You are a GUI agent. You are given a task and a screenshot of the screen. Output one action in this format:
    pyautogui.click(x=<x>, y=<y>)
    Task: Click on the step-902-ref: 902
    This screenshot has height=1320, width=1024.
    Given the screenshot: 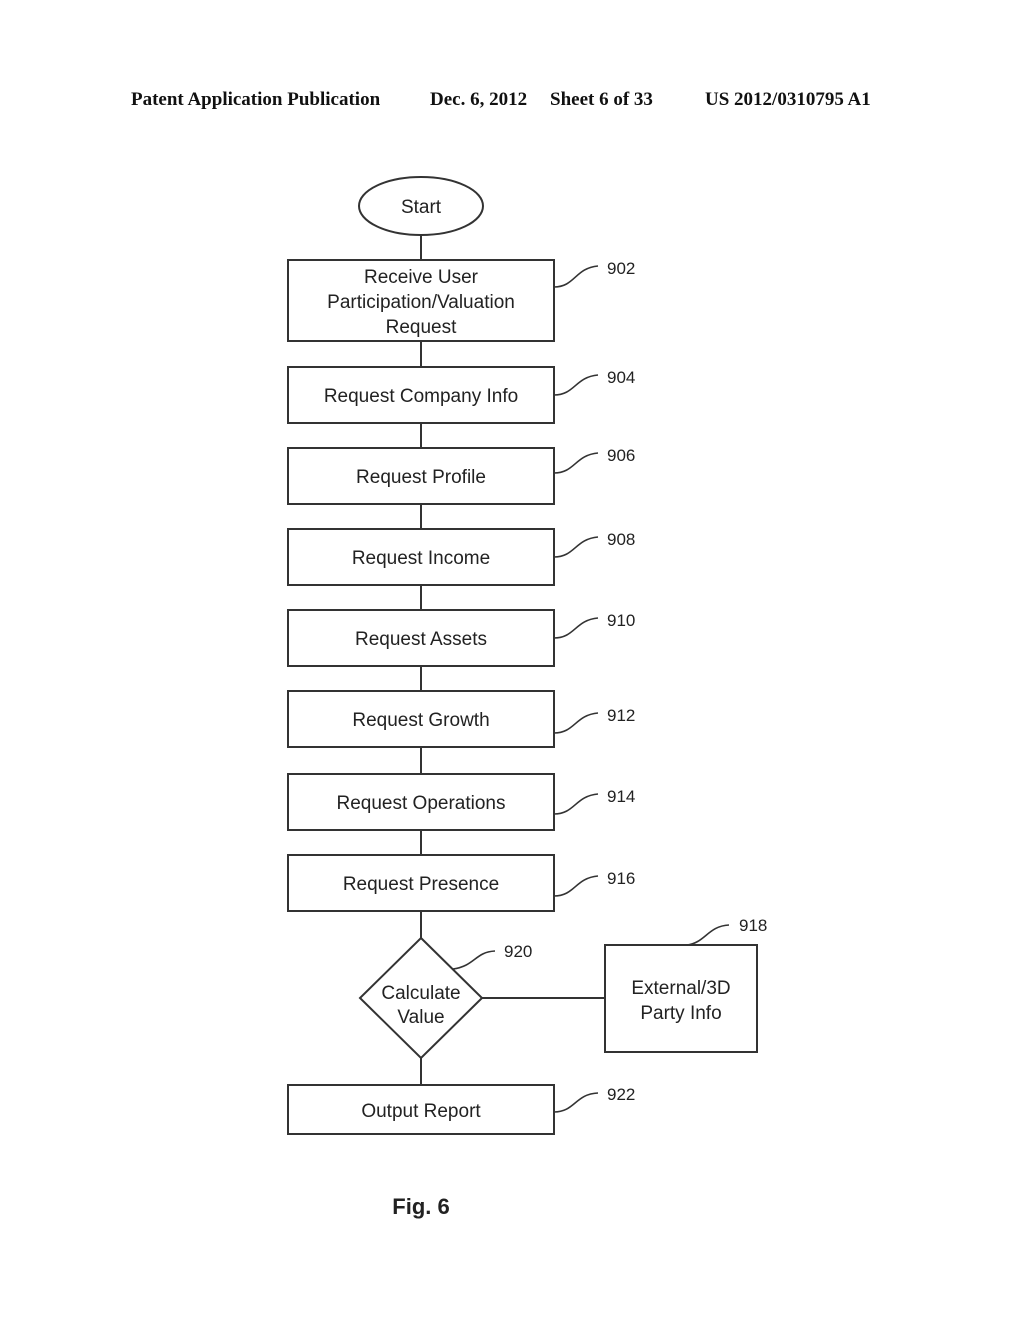 What is the action you would take?
    pyautogui.click(x=621, y=268)
    